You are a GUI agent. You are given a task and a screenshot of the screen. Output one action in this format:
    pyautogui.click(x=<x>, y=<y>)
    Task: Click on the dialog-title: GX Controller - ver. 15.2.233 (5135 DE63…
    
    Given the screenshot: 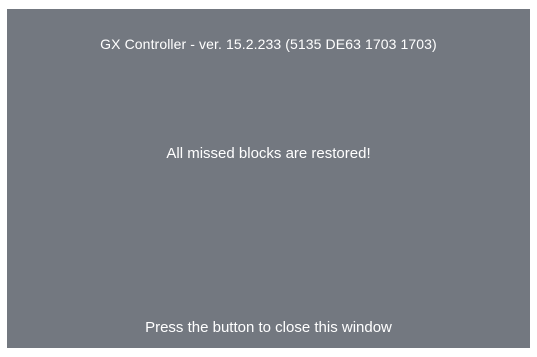 What is the action you would take?
    pyautogui.click(x=268, y=44)
    